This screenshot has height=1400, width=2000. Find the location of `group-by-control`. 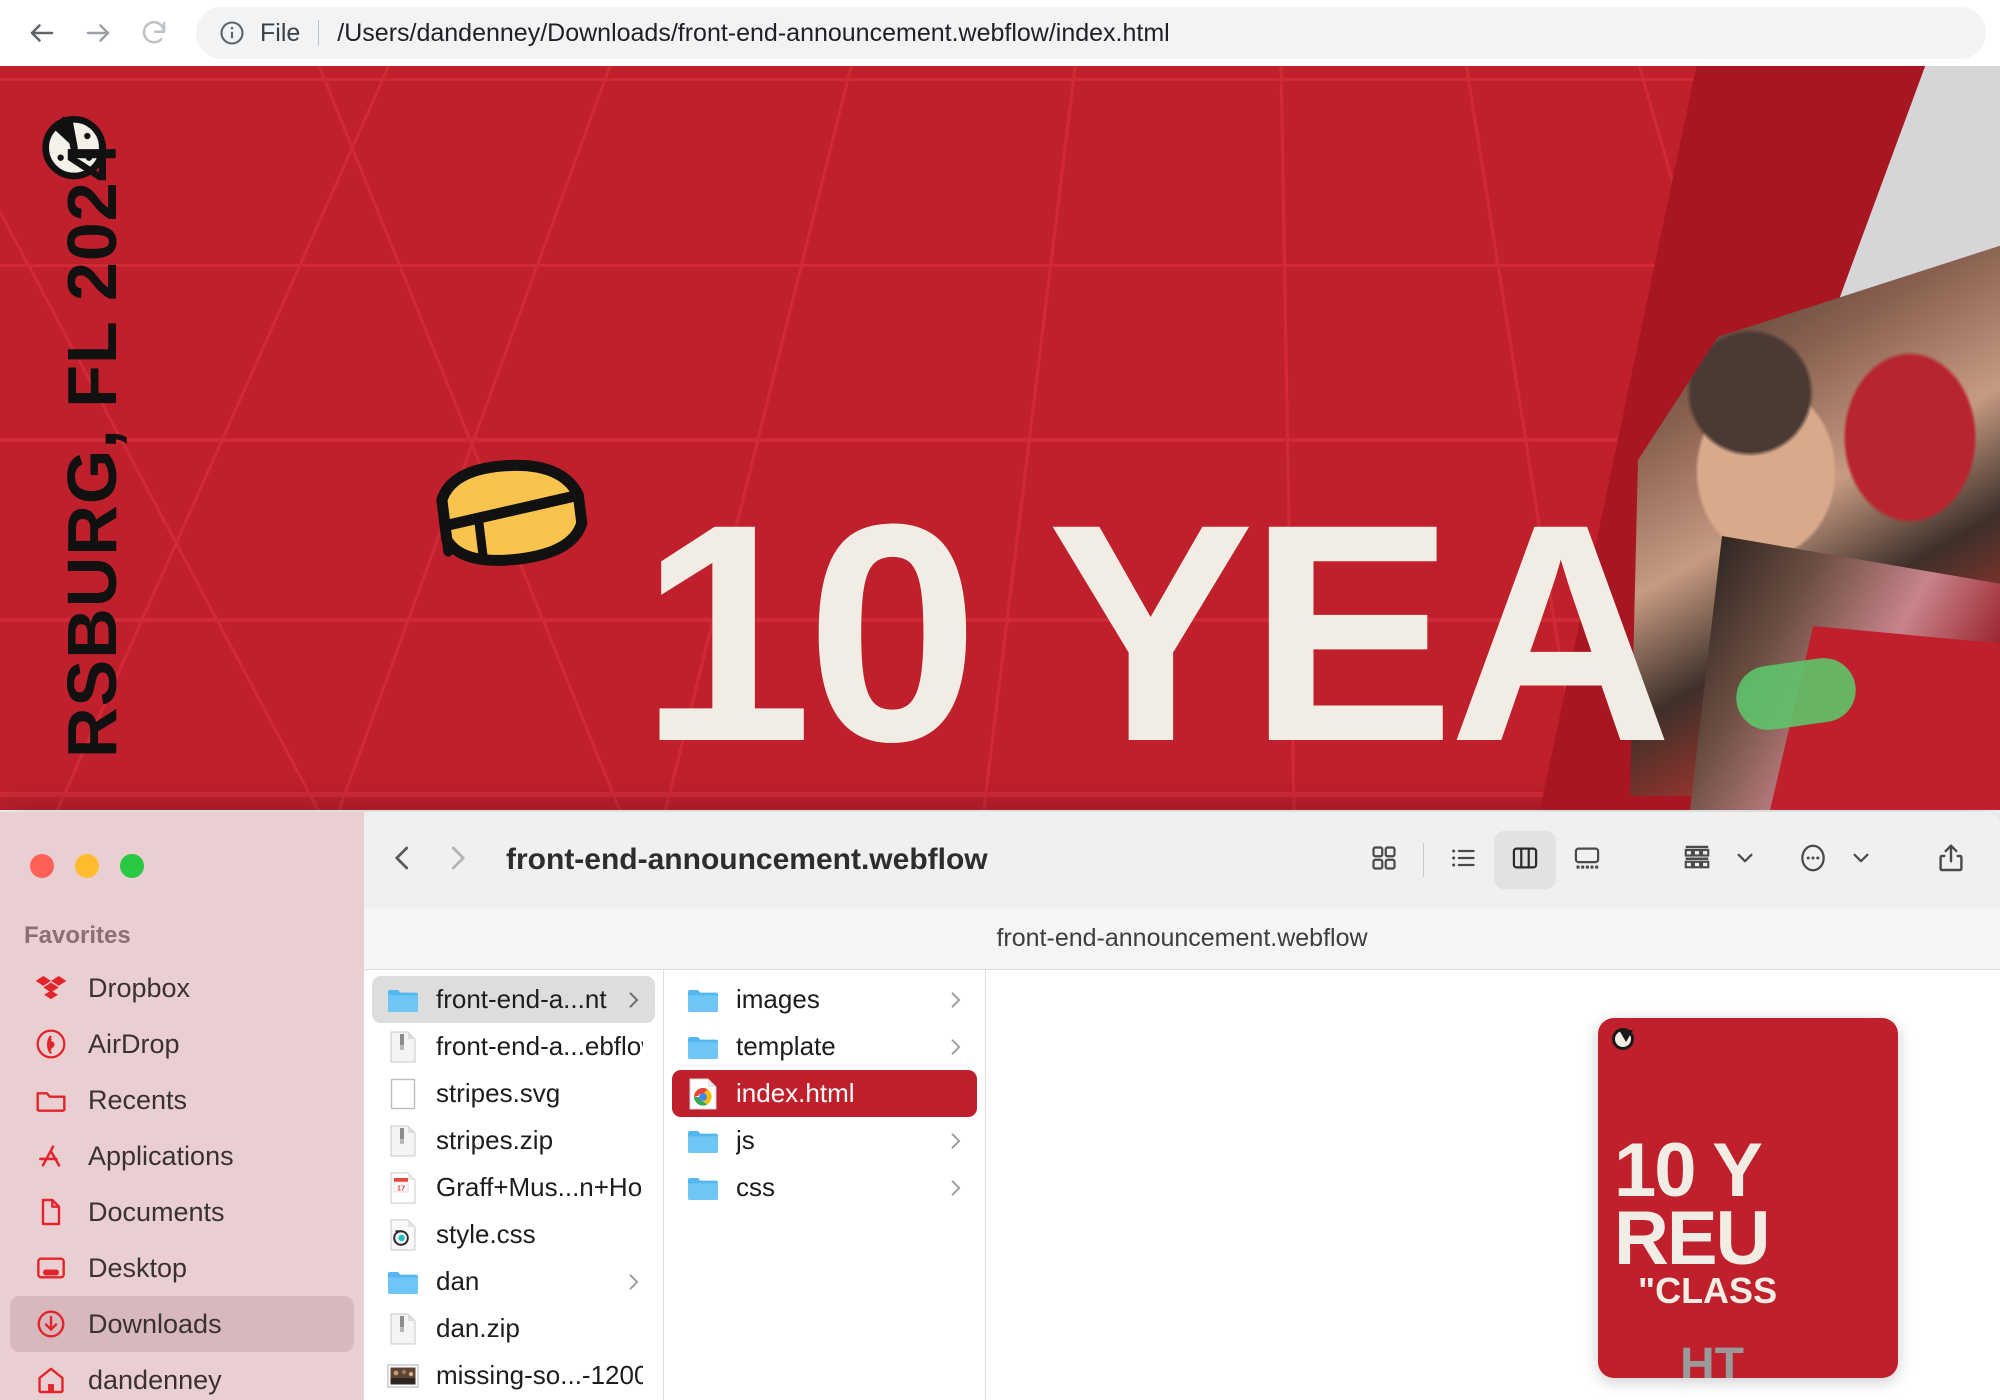

group-by-control is located at coordinates (1713, 860).